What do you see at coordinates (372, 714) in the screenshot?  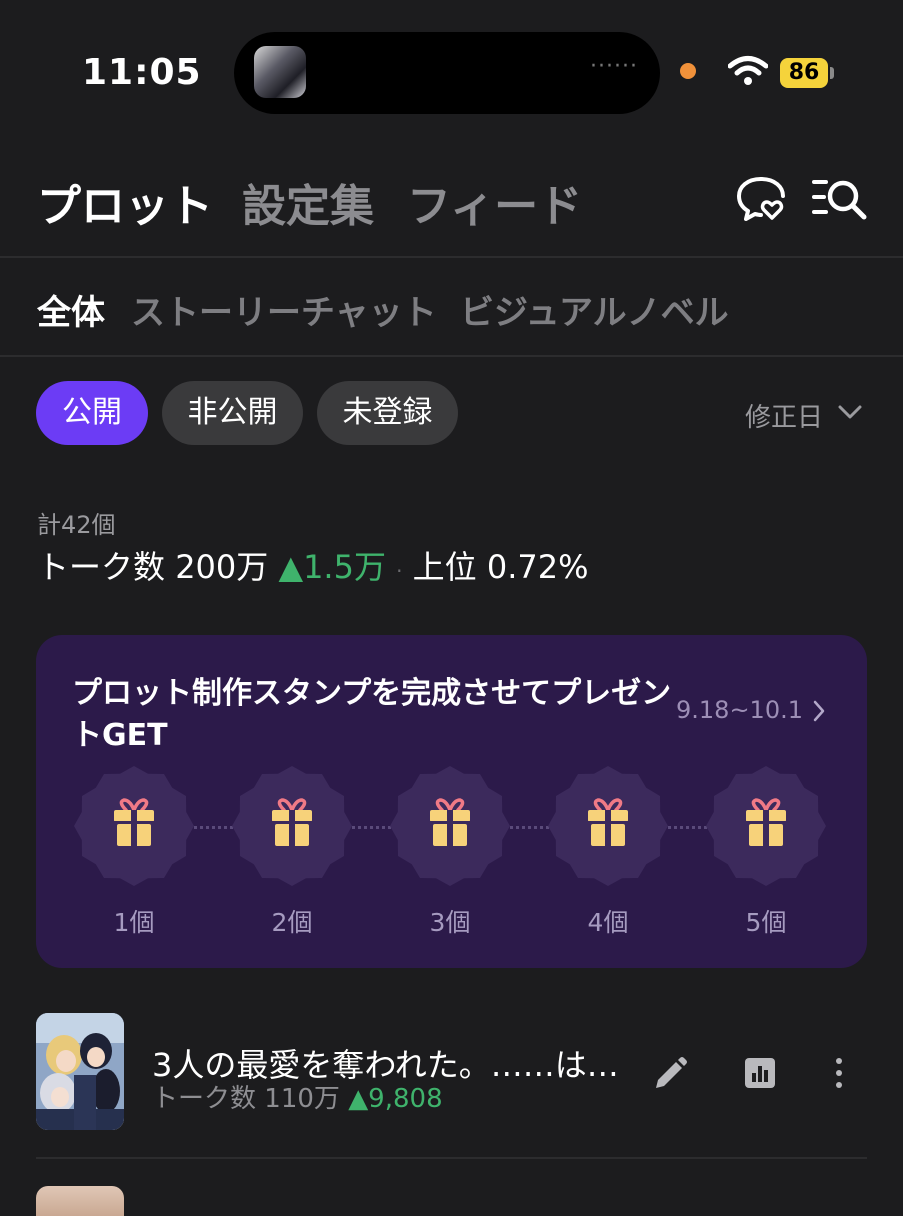 I see `promo-title: プロット制作スタンプを完成させてプレゼントGET` at bounding box center [372, 714].